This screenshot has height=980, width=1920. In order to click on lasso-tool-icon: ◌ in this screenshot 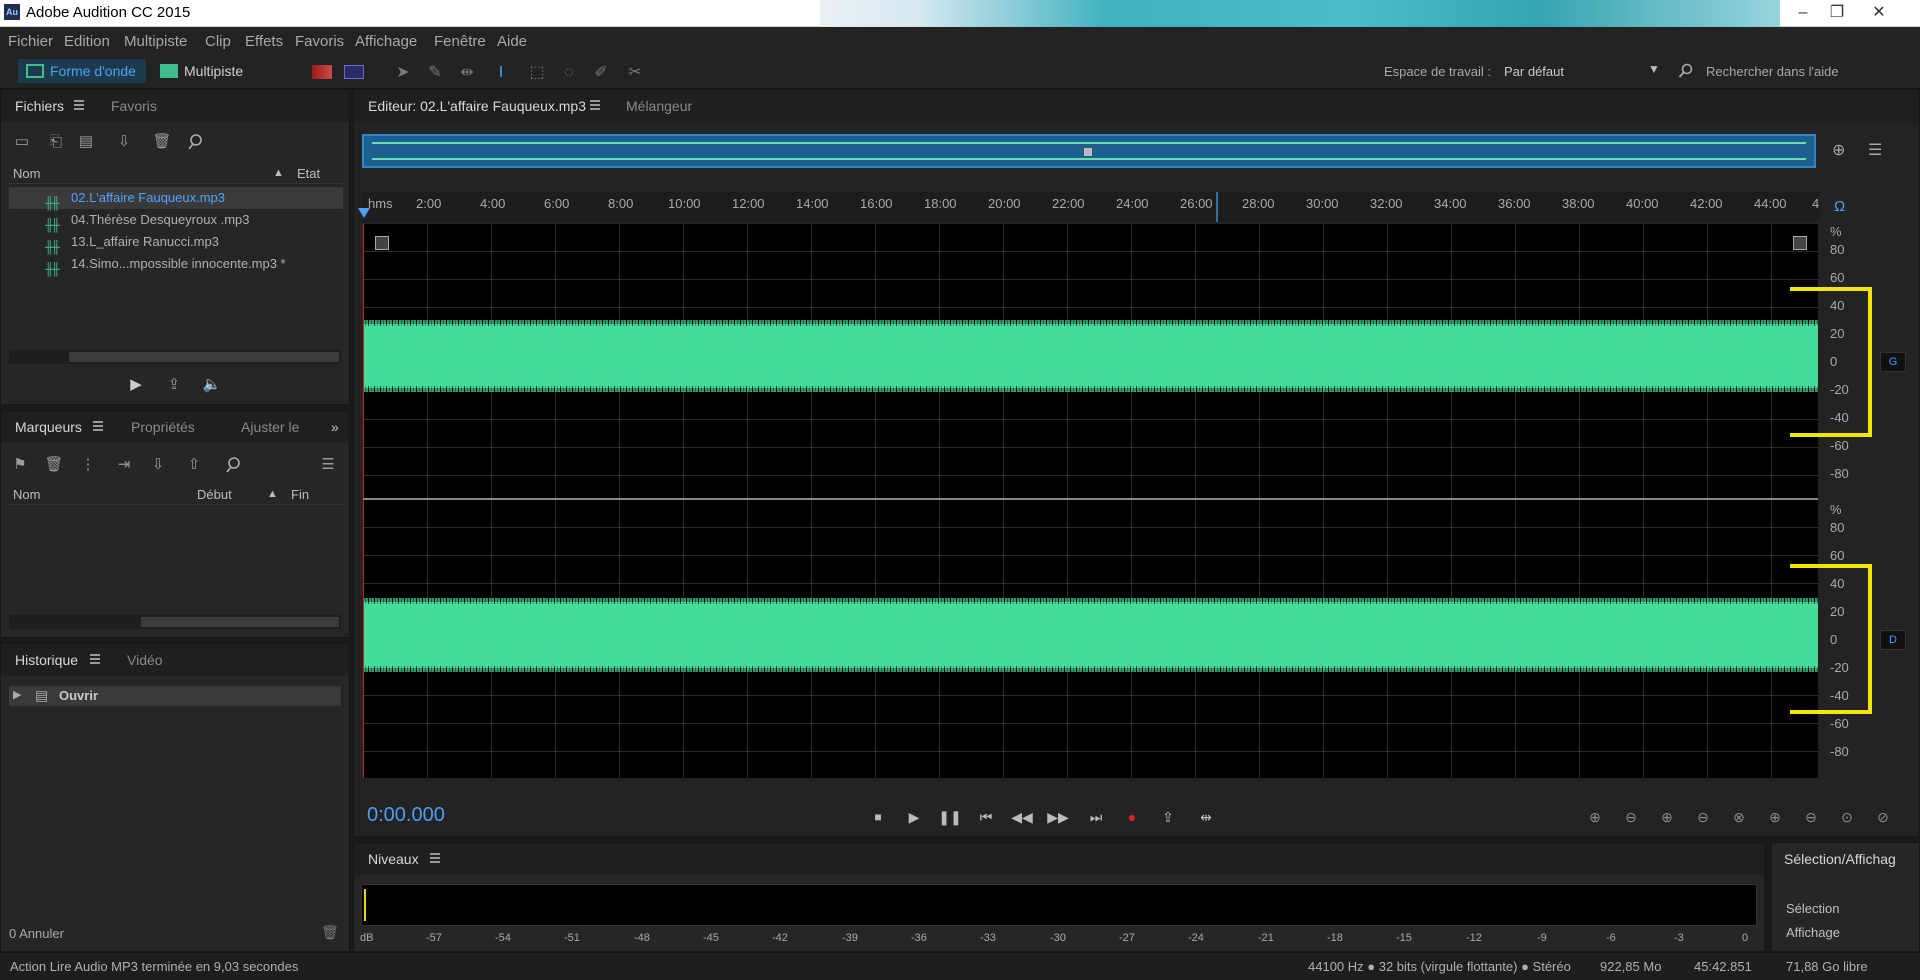, I will do `click(569, 73)`.